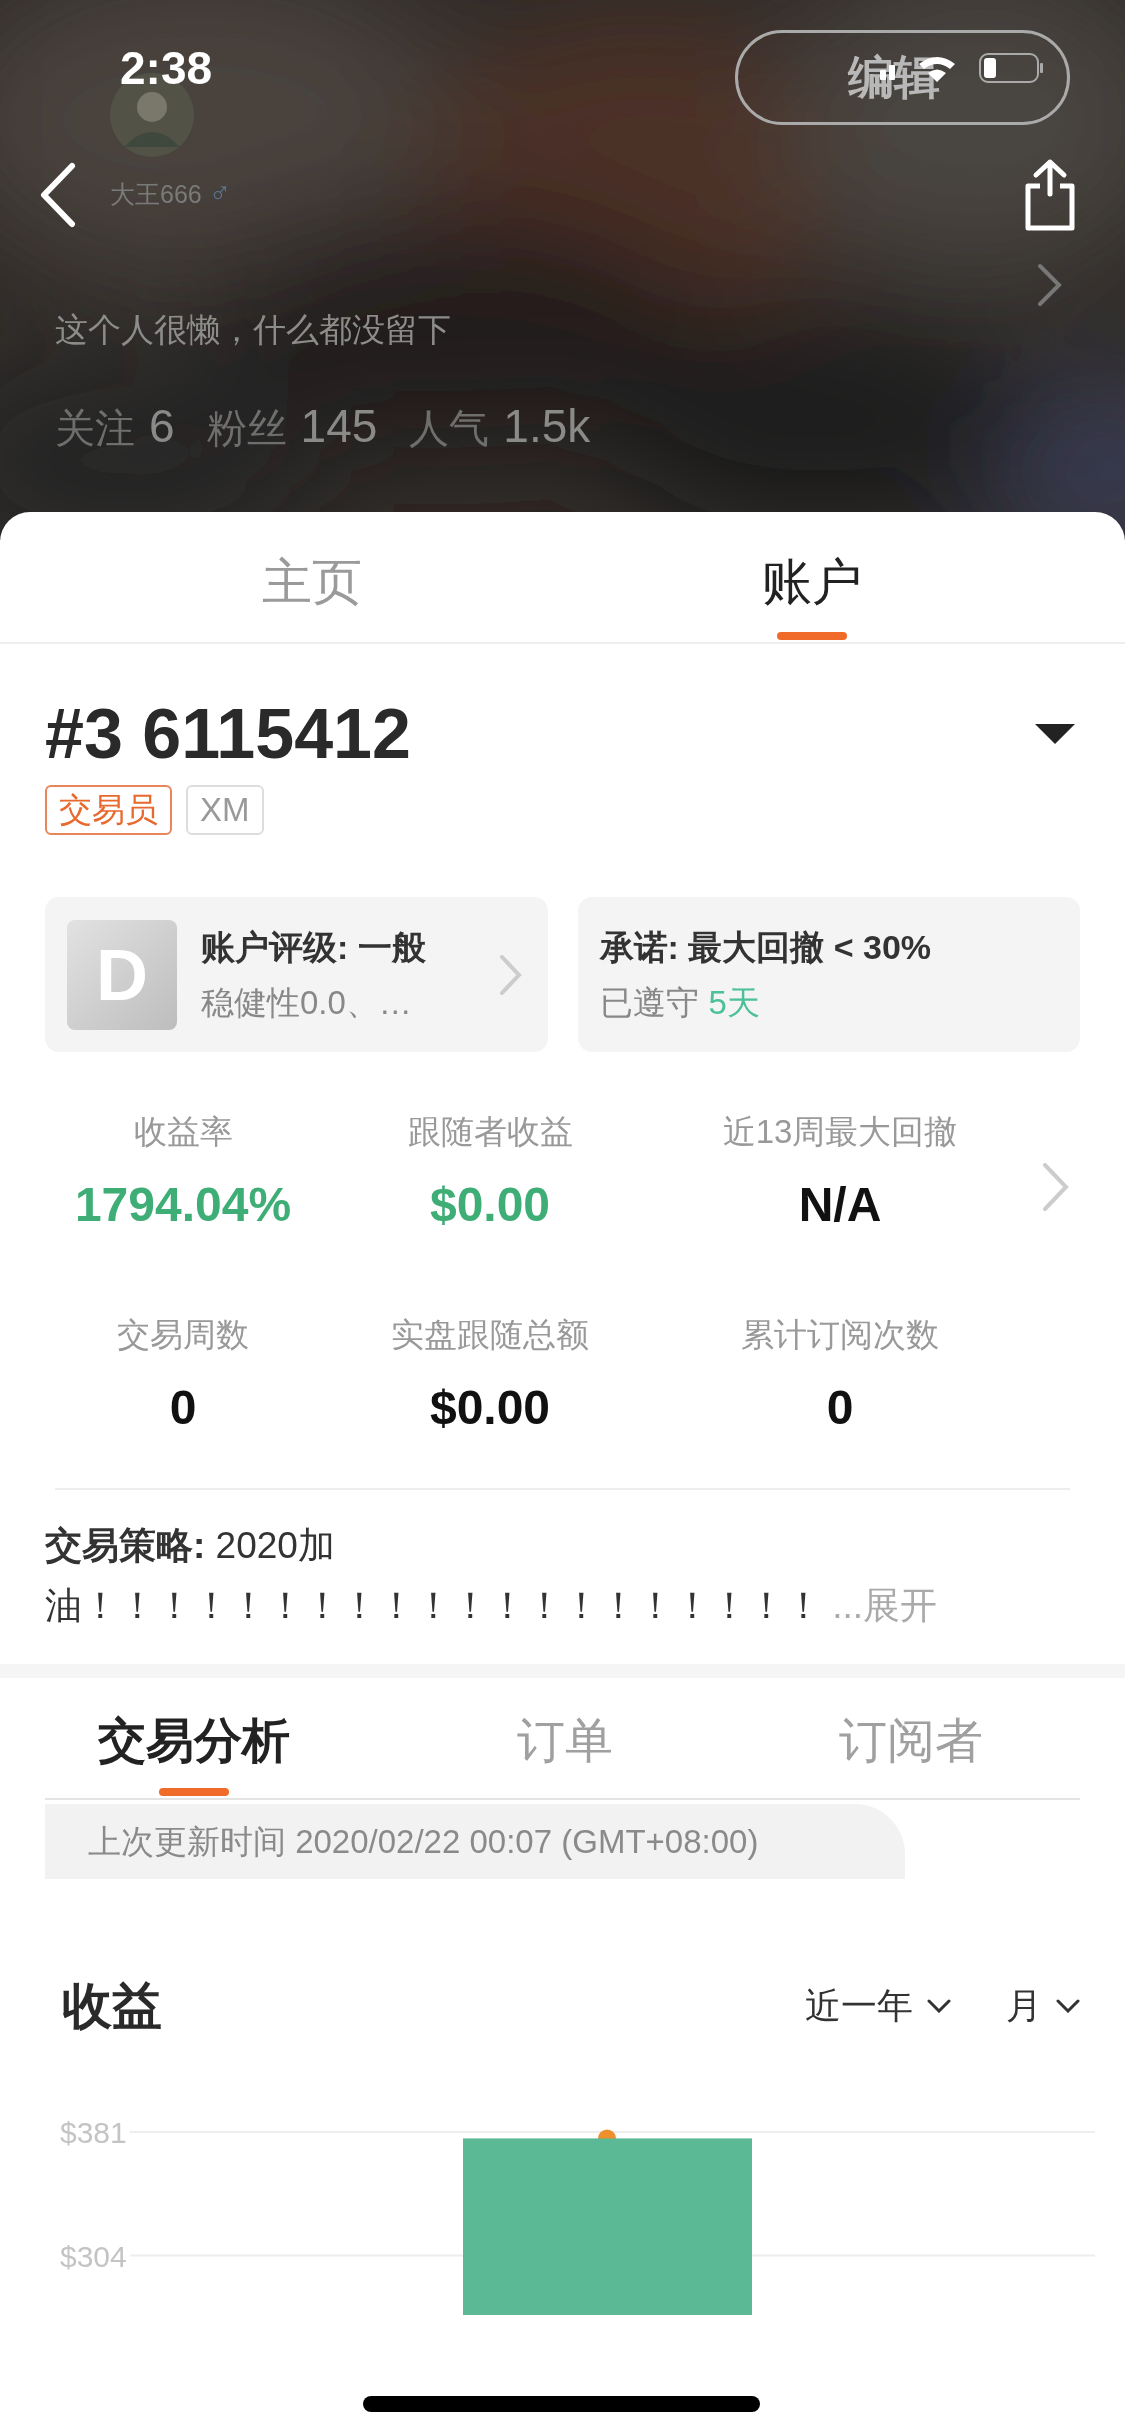  What do you see at coordinates (812, 577) in the screenshot?
I see `tab: 账户` at bounding box center [812, 577].